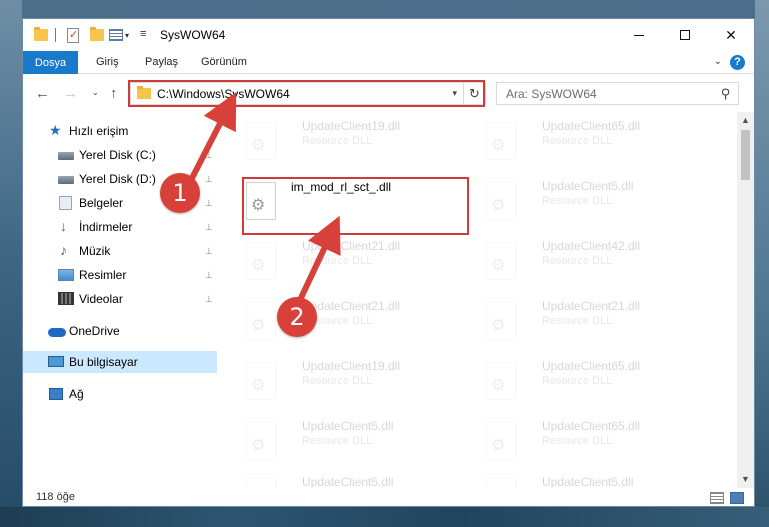  I want to click on quick-access-dropdown-icon: ≡, so click(143, 36).